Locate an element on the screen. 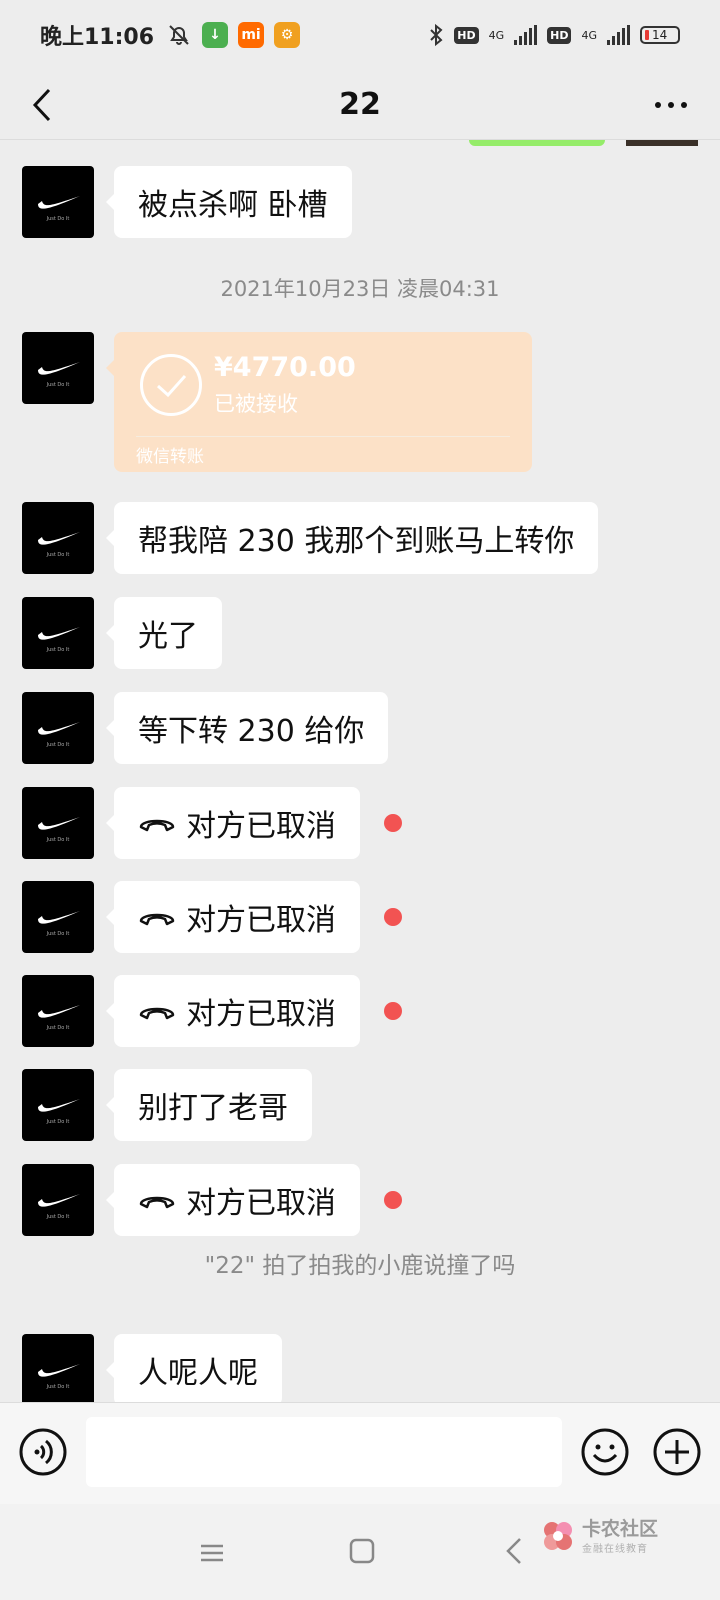 This screenshot has height=1600, width=720. voice-icon is located at coordinates (43, 1452).